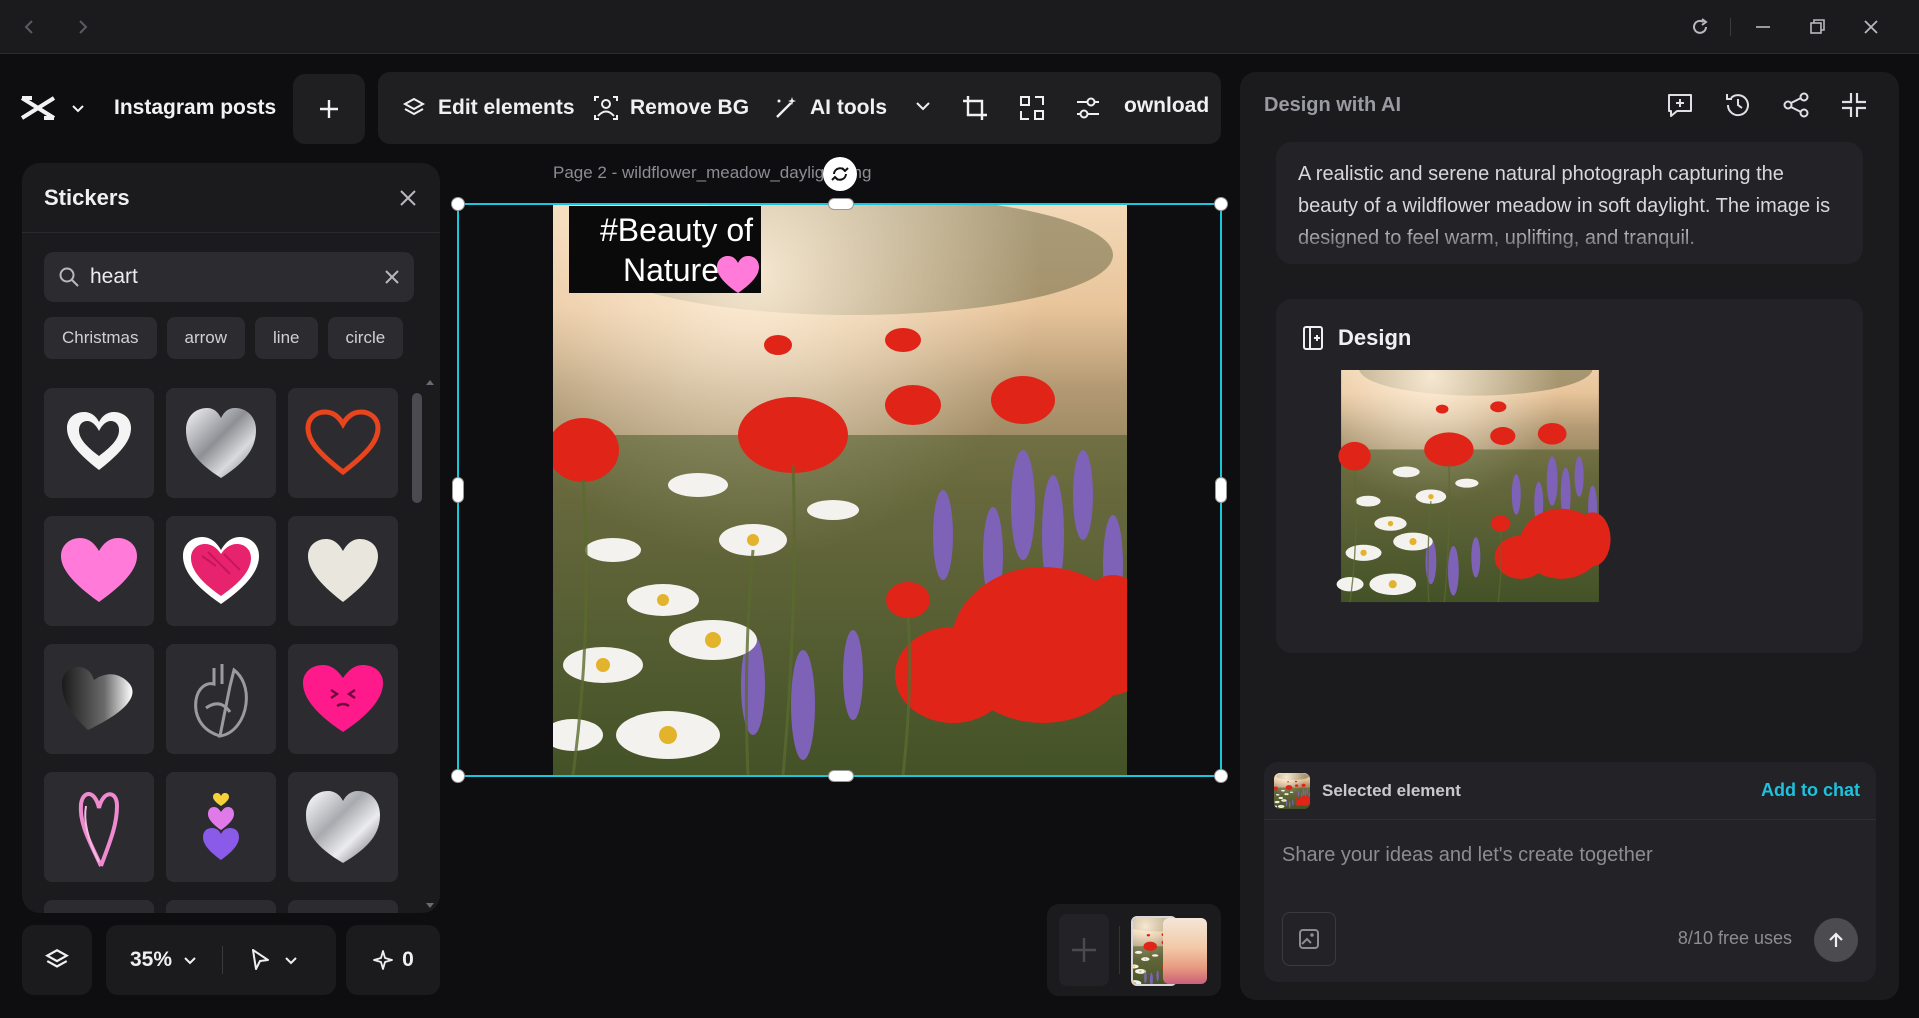  I want to click on sticker-grid, so click(229, 650).